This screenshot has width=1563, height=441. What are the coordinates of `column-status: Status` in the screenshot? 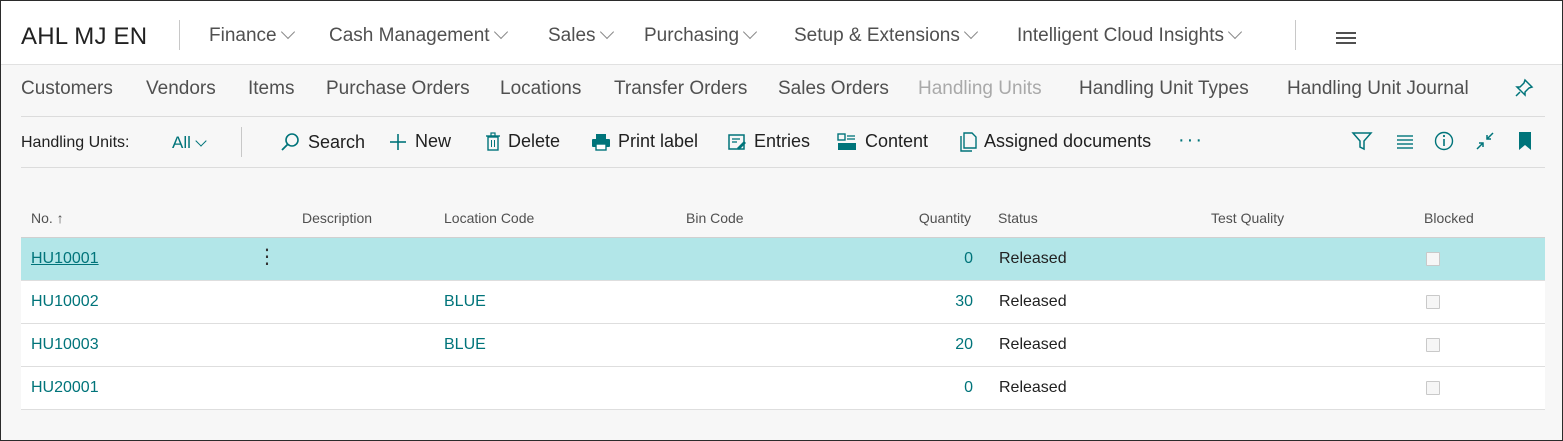 It's located at (1018, 218).